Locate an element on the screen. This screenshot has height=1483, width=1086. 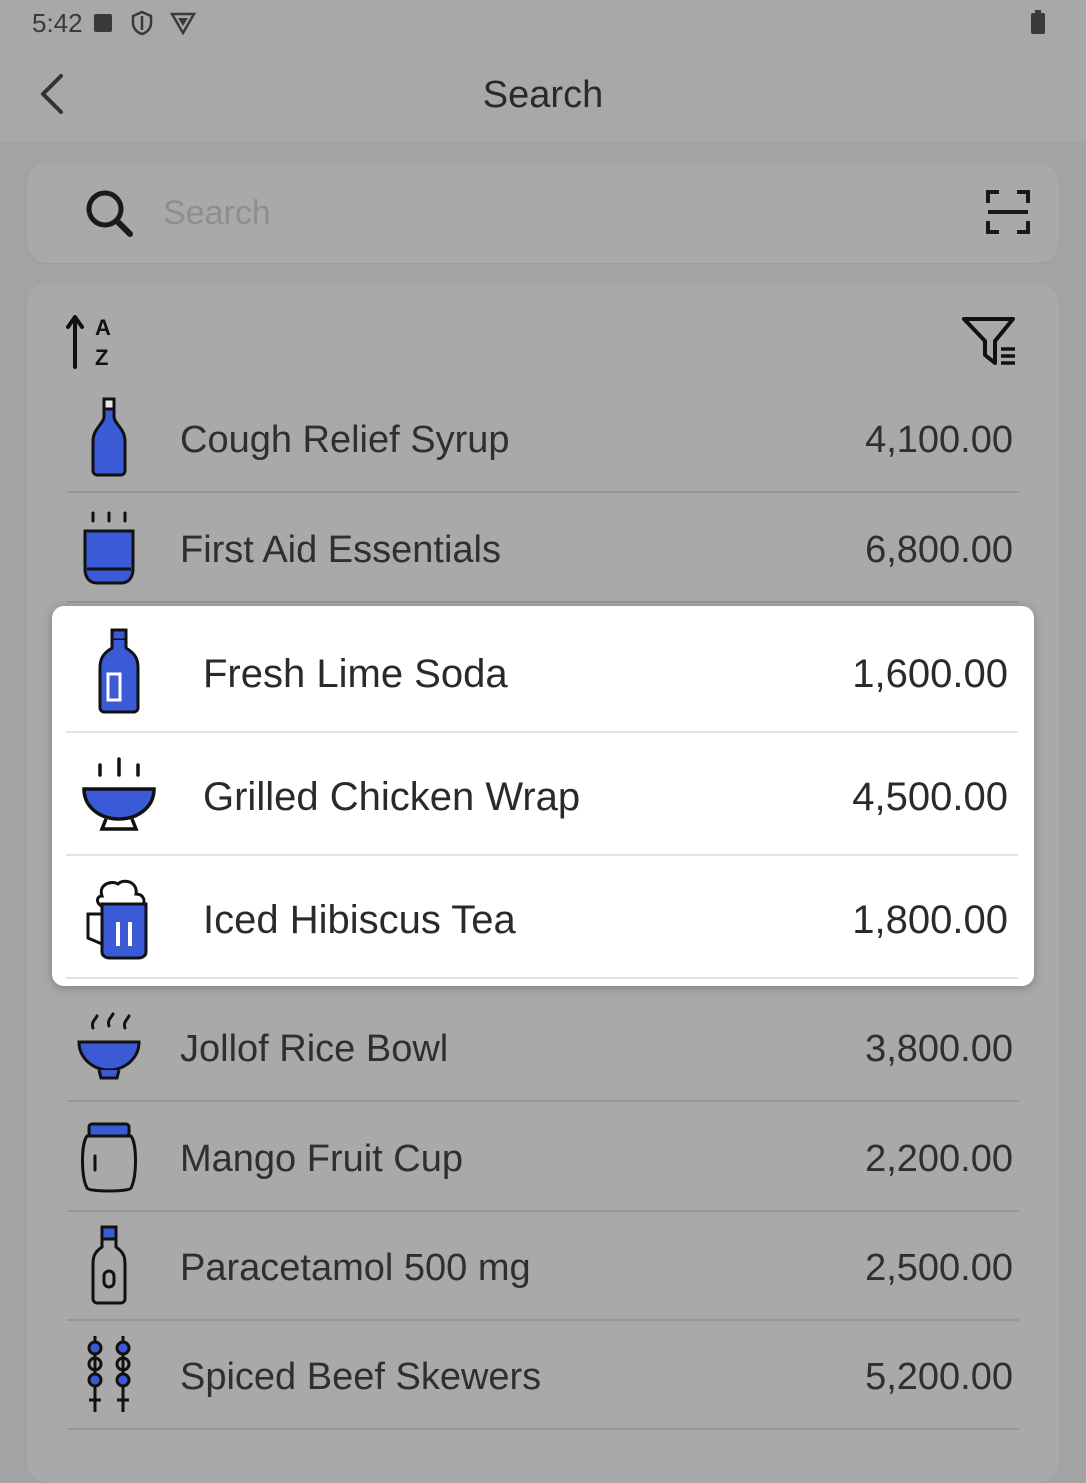
shield-icon is located at coordinates (142, 23).